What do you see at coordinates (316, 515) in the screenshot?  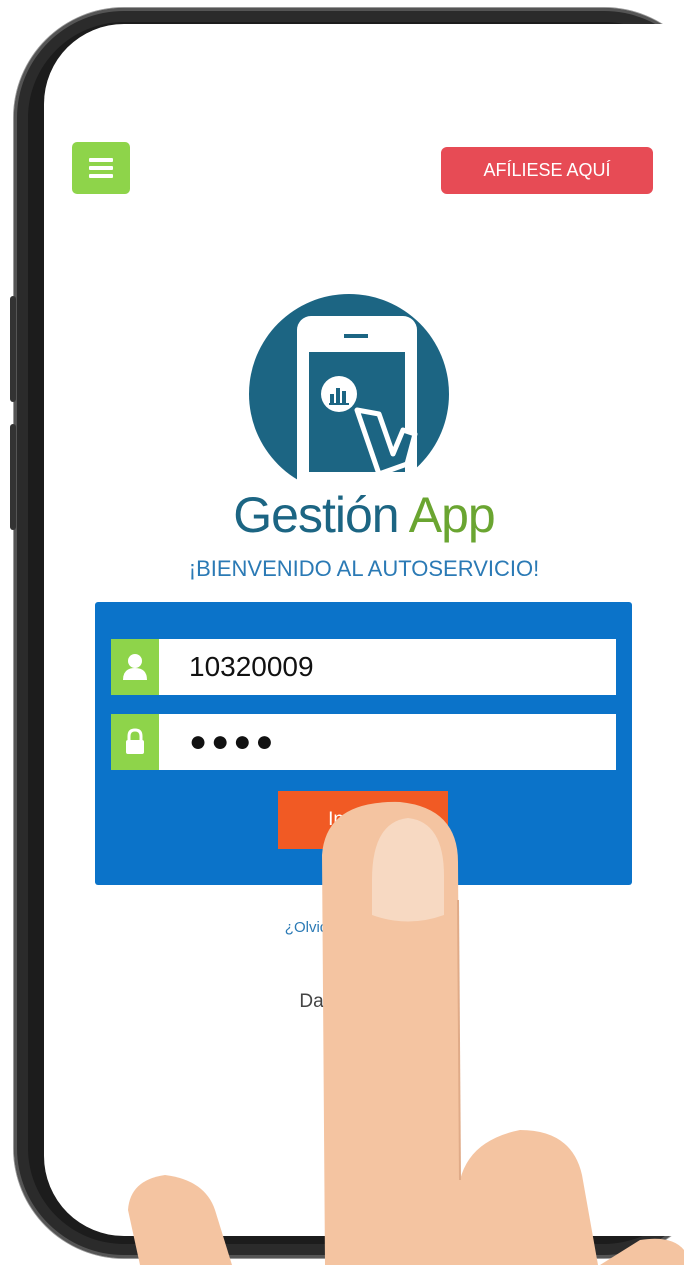 I see `brand-name-part1: Gestión` at bounding box center [316, 515].